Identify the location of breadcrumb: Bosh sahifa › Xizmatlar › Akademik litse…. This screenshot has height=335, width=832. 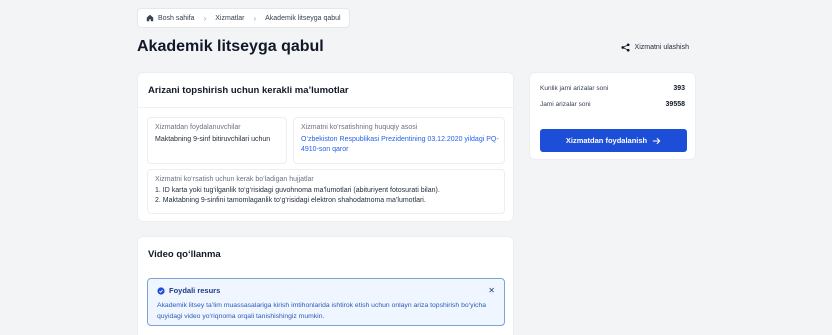
(243, 18).